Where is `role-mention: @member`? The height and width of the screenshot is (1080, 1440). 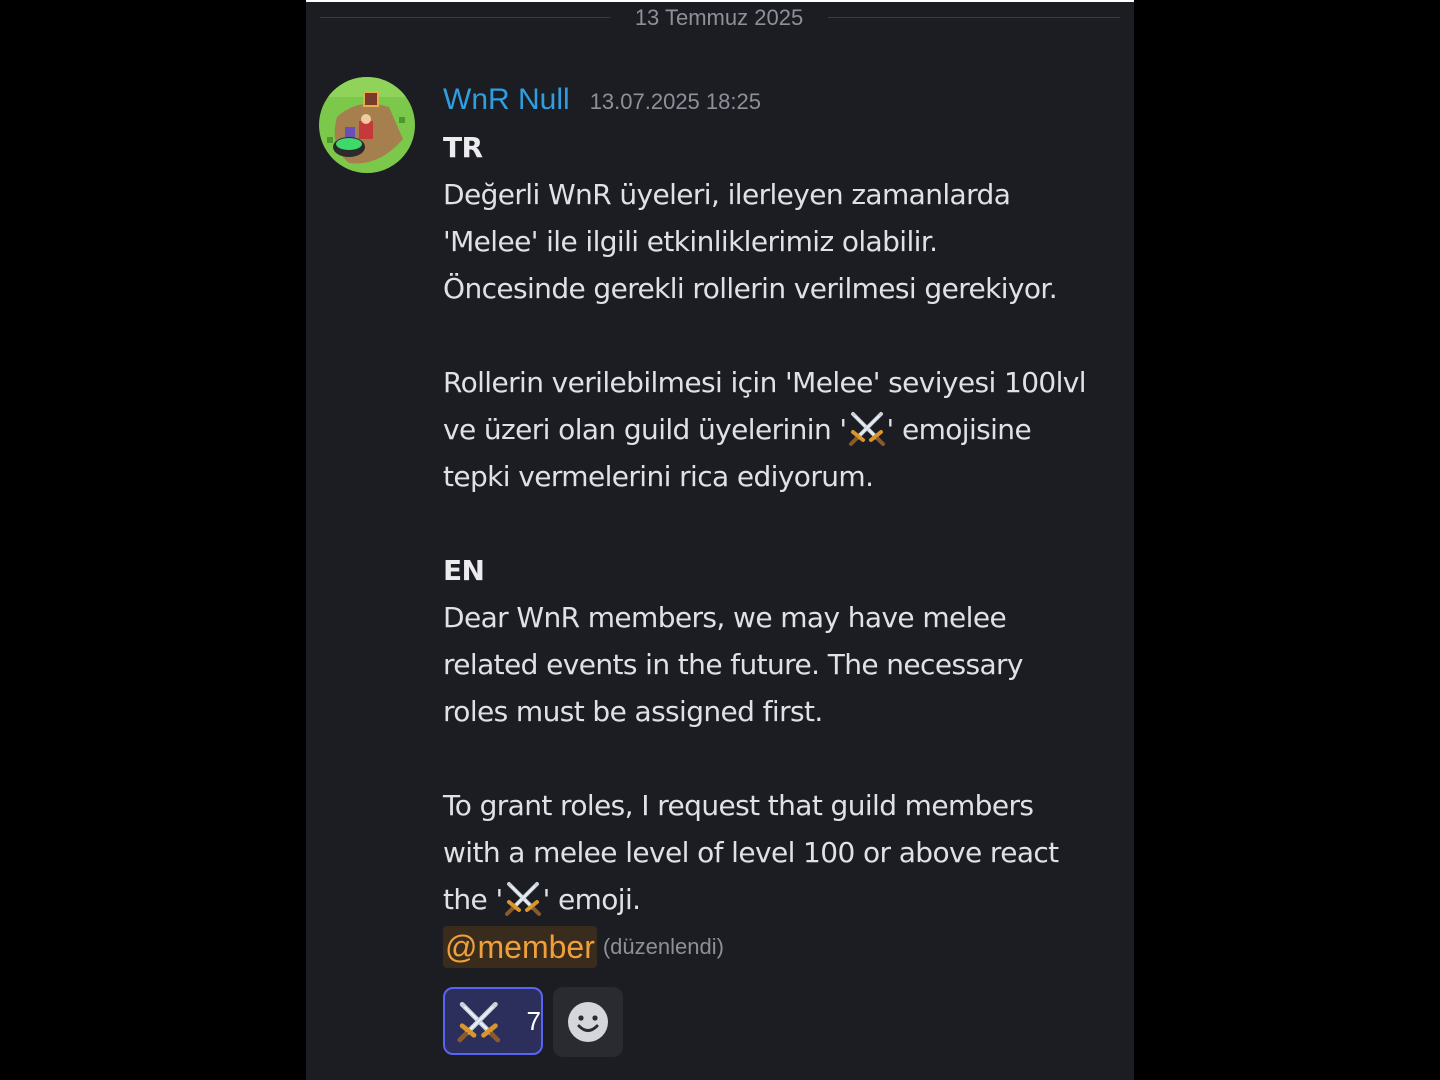 role-mention: @member is located at coordinates (520, 947).